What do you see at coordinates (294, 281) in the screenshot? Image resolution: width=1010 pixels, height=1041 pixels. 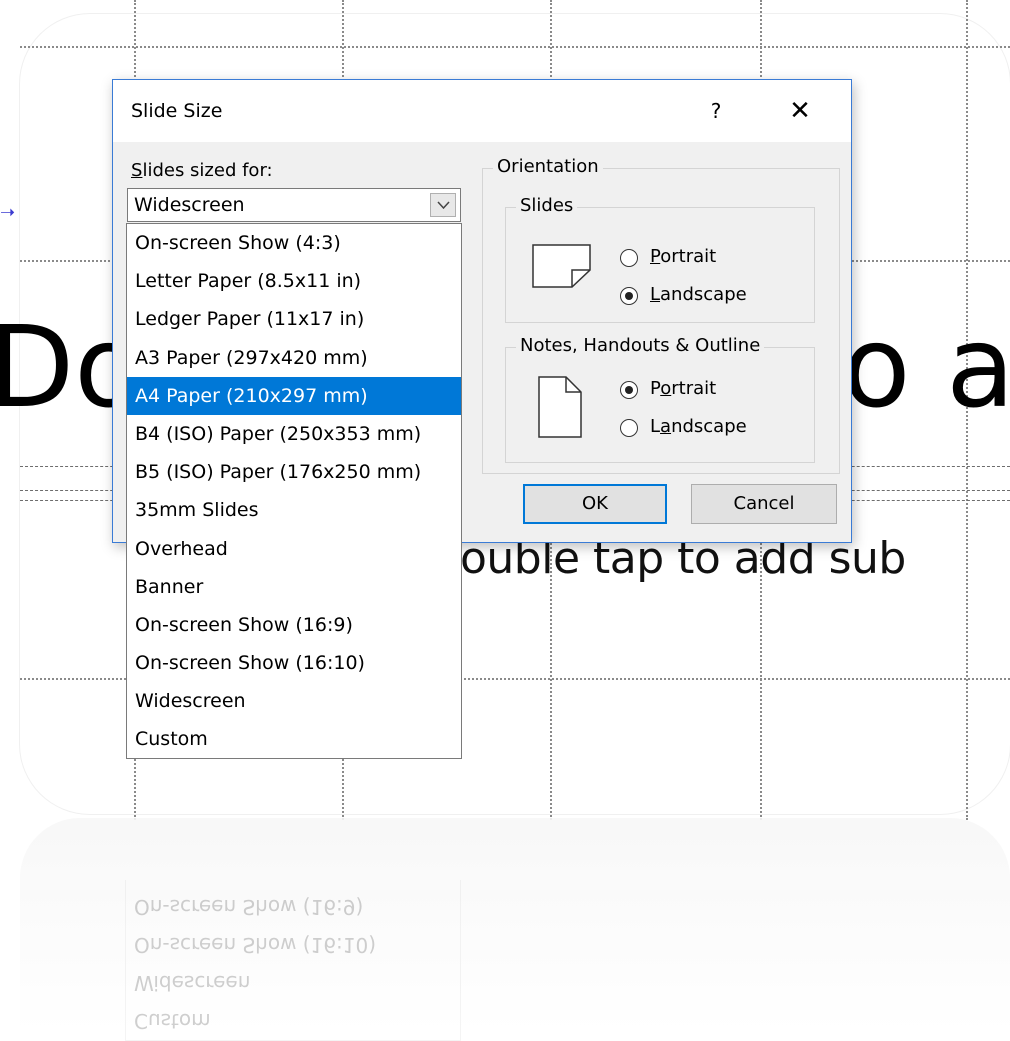 I see `dropdown-item-letter-paper: Letter Paper (8.5x11 in)` at bounding box center [294, 281].